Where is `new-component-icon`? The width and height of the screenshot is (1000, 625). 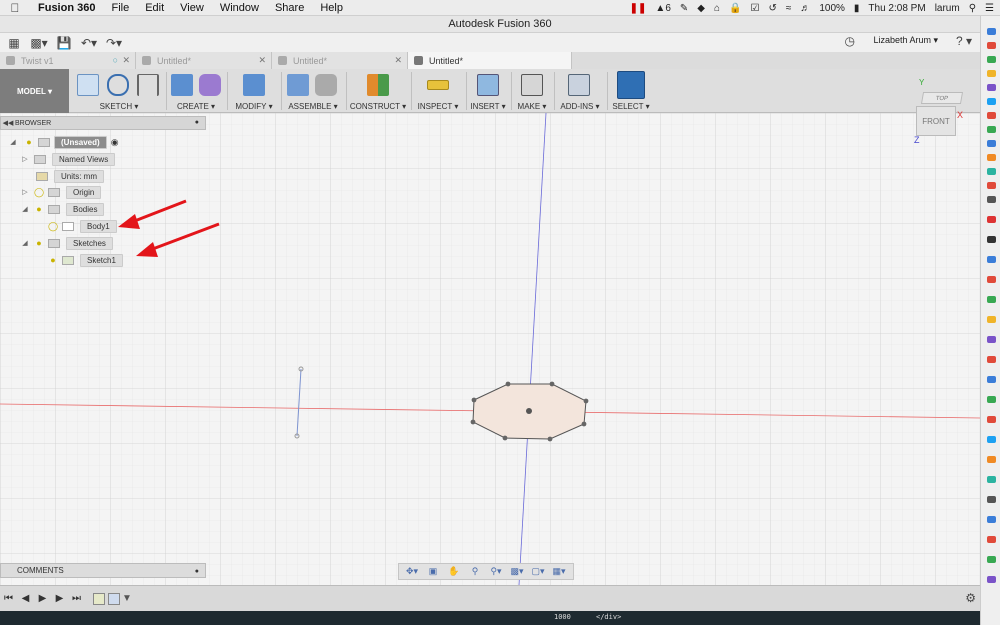
new-component-icon is located at coordinates (298, 85).